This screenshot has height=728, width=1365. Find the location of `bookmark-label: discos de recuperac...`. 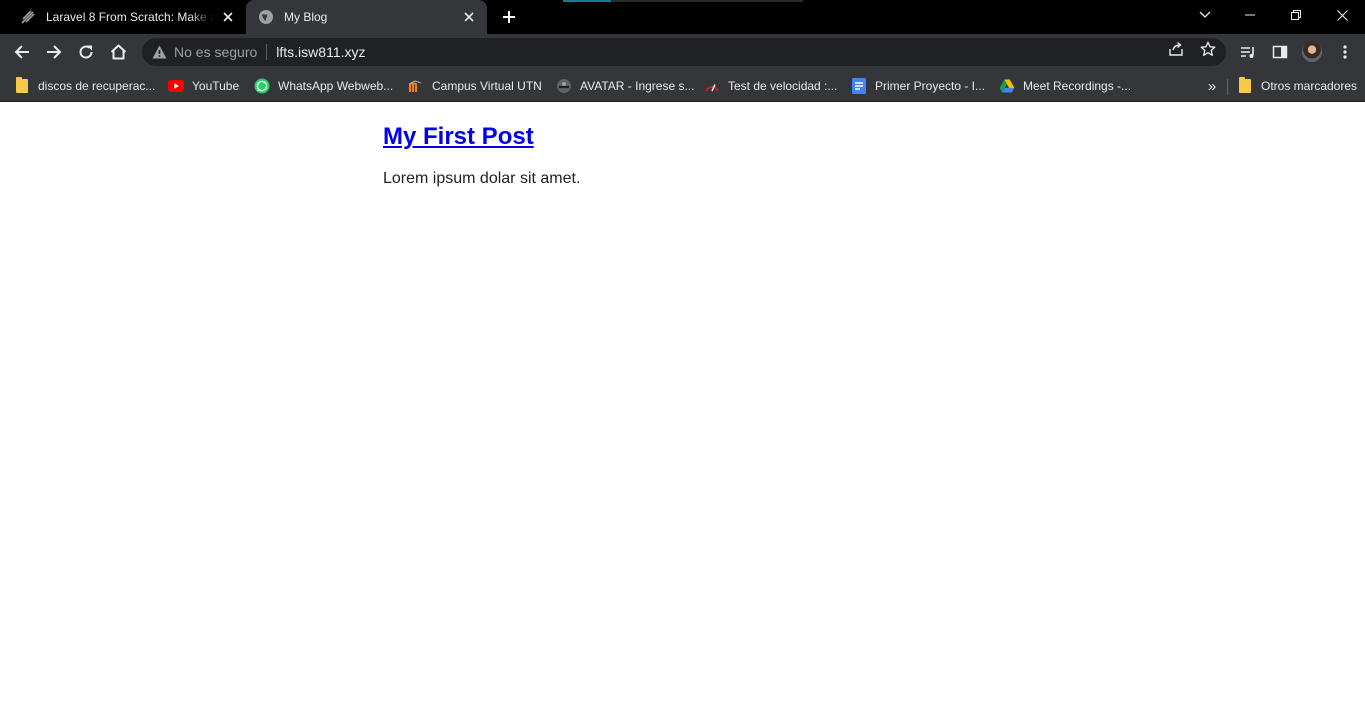

bookmark-label: discos de recuperac... is located at coordinates (97, 86).